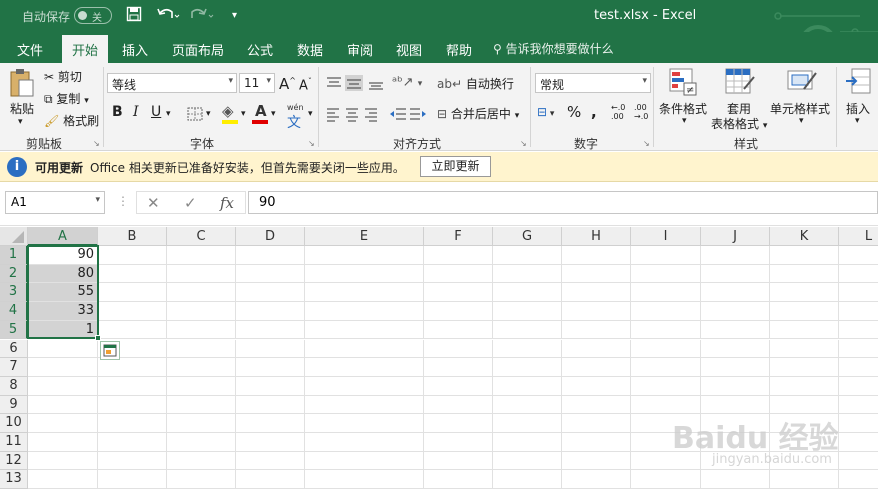  I want to click on column-header-j: J, so click(735, 236).